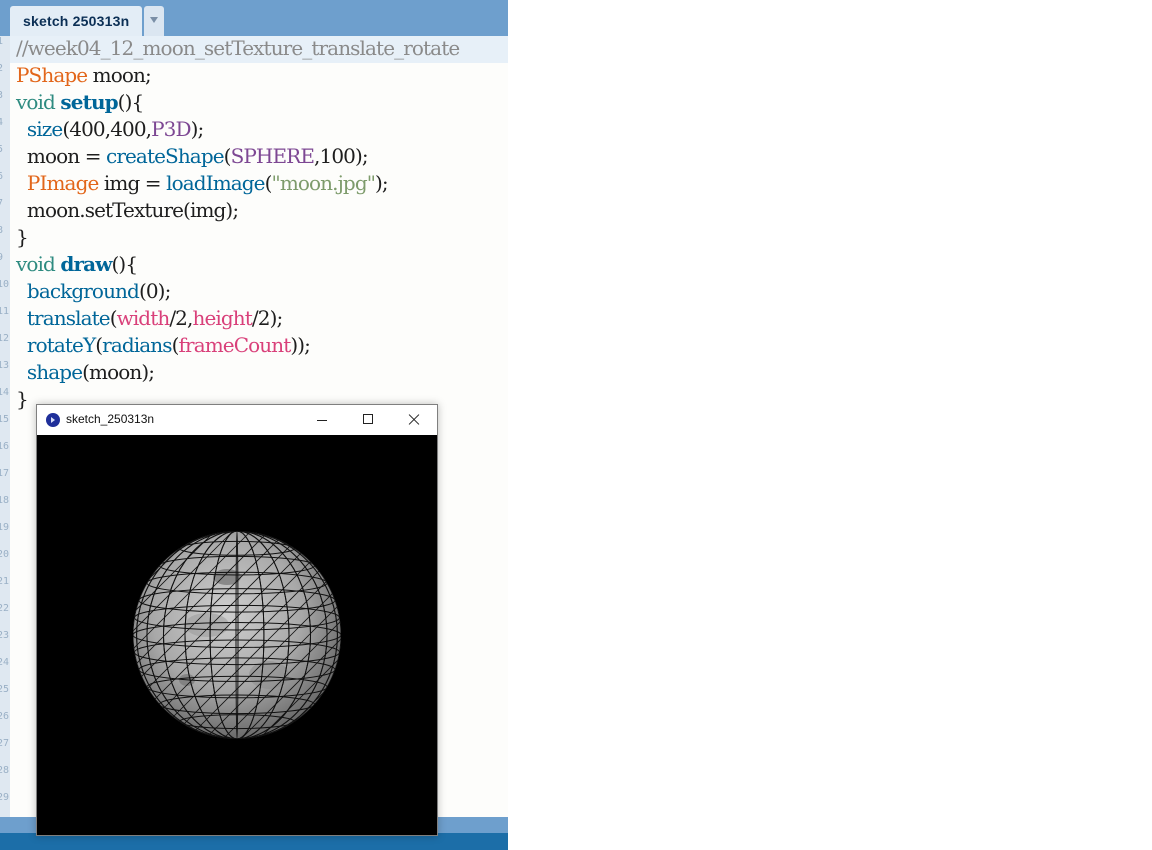  I want to click on builtin-variable-token: height, so click(222, 318).